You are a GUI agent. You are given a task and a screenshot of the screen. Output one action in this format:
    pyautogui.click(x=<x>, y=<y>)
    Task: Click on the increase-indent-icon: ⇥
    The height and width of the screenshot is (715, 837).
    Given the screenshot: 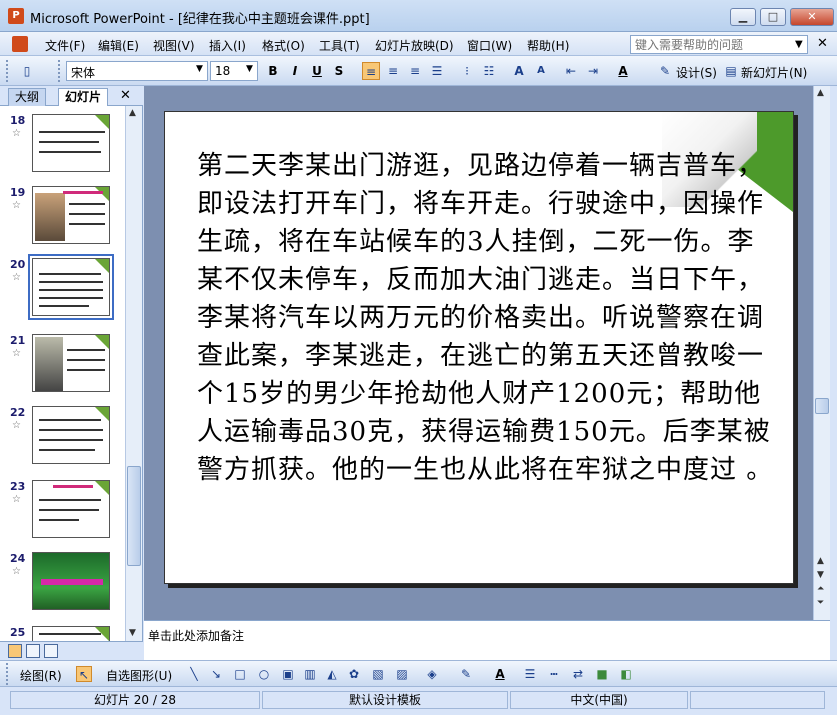 What is the action you would take?
    pyautogui.click(x=593, y=71)
    